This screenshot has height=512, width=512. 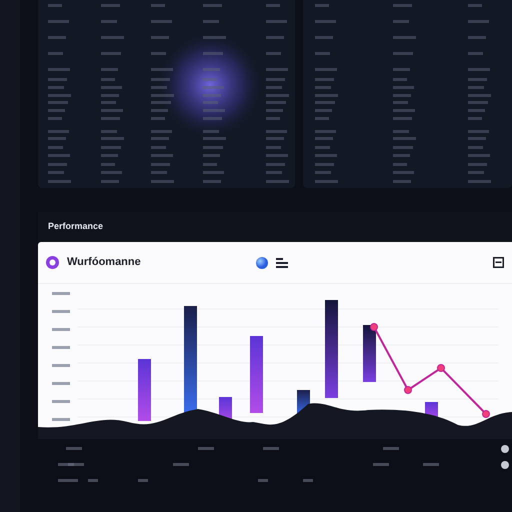 What do you see at coordinates (498, 262) in the screenshot?
I see `window-icon` at bounding box center [498, 262].